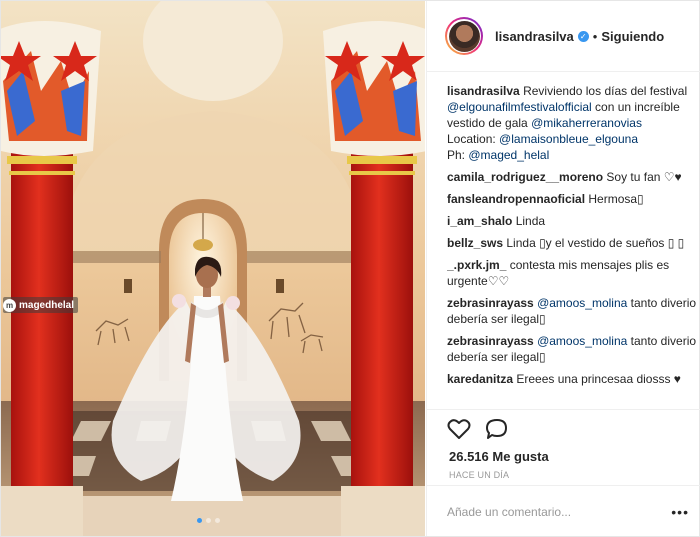  I want to click on post-actions: 26.516 Me gusta HACE UN DÍA, so click(563, 444).